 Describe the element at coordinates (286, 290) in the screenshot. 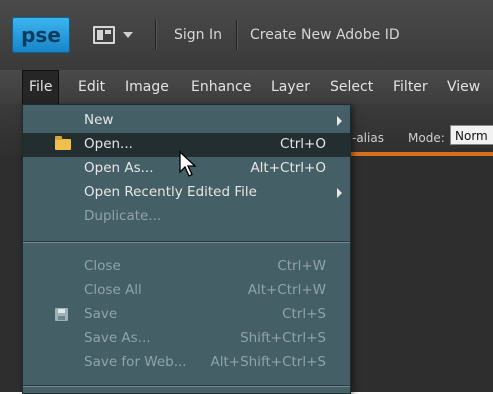

I see `menu-item-shortcut: Alt+Ctrl+W` at that location.